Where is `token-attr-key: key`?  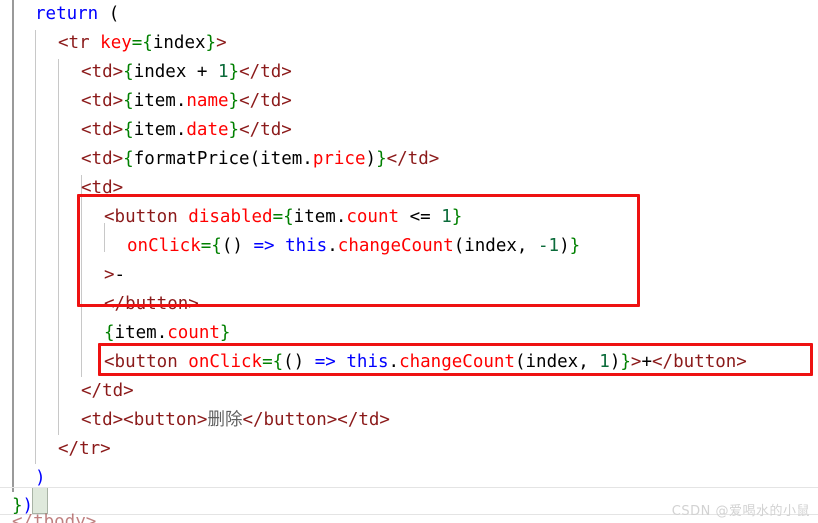
token-attr-key: key is located at coordinates (116, 43).